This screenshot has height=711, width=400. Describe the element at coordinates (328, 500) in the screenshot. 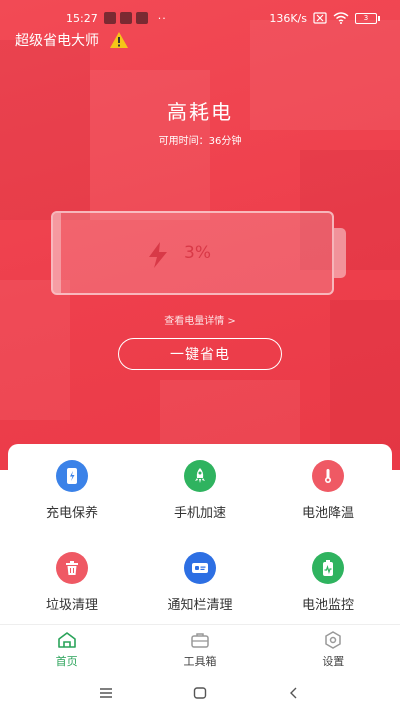

I see `tool-battery-cooling: 电池降温` at that location.